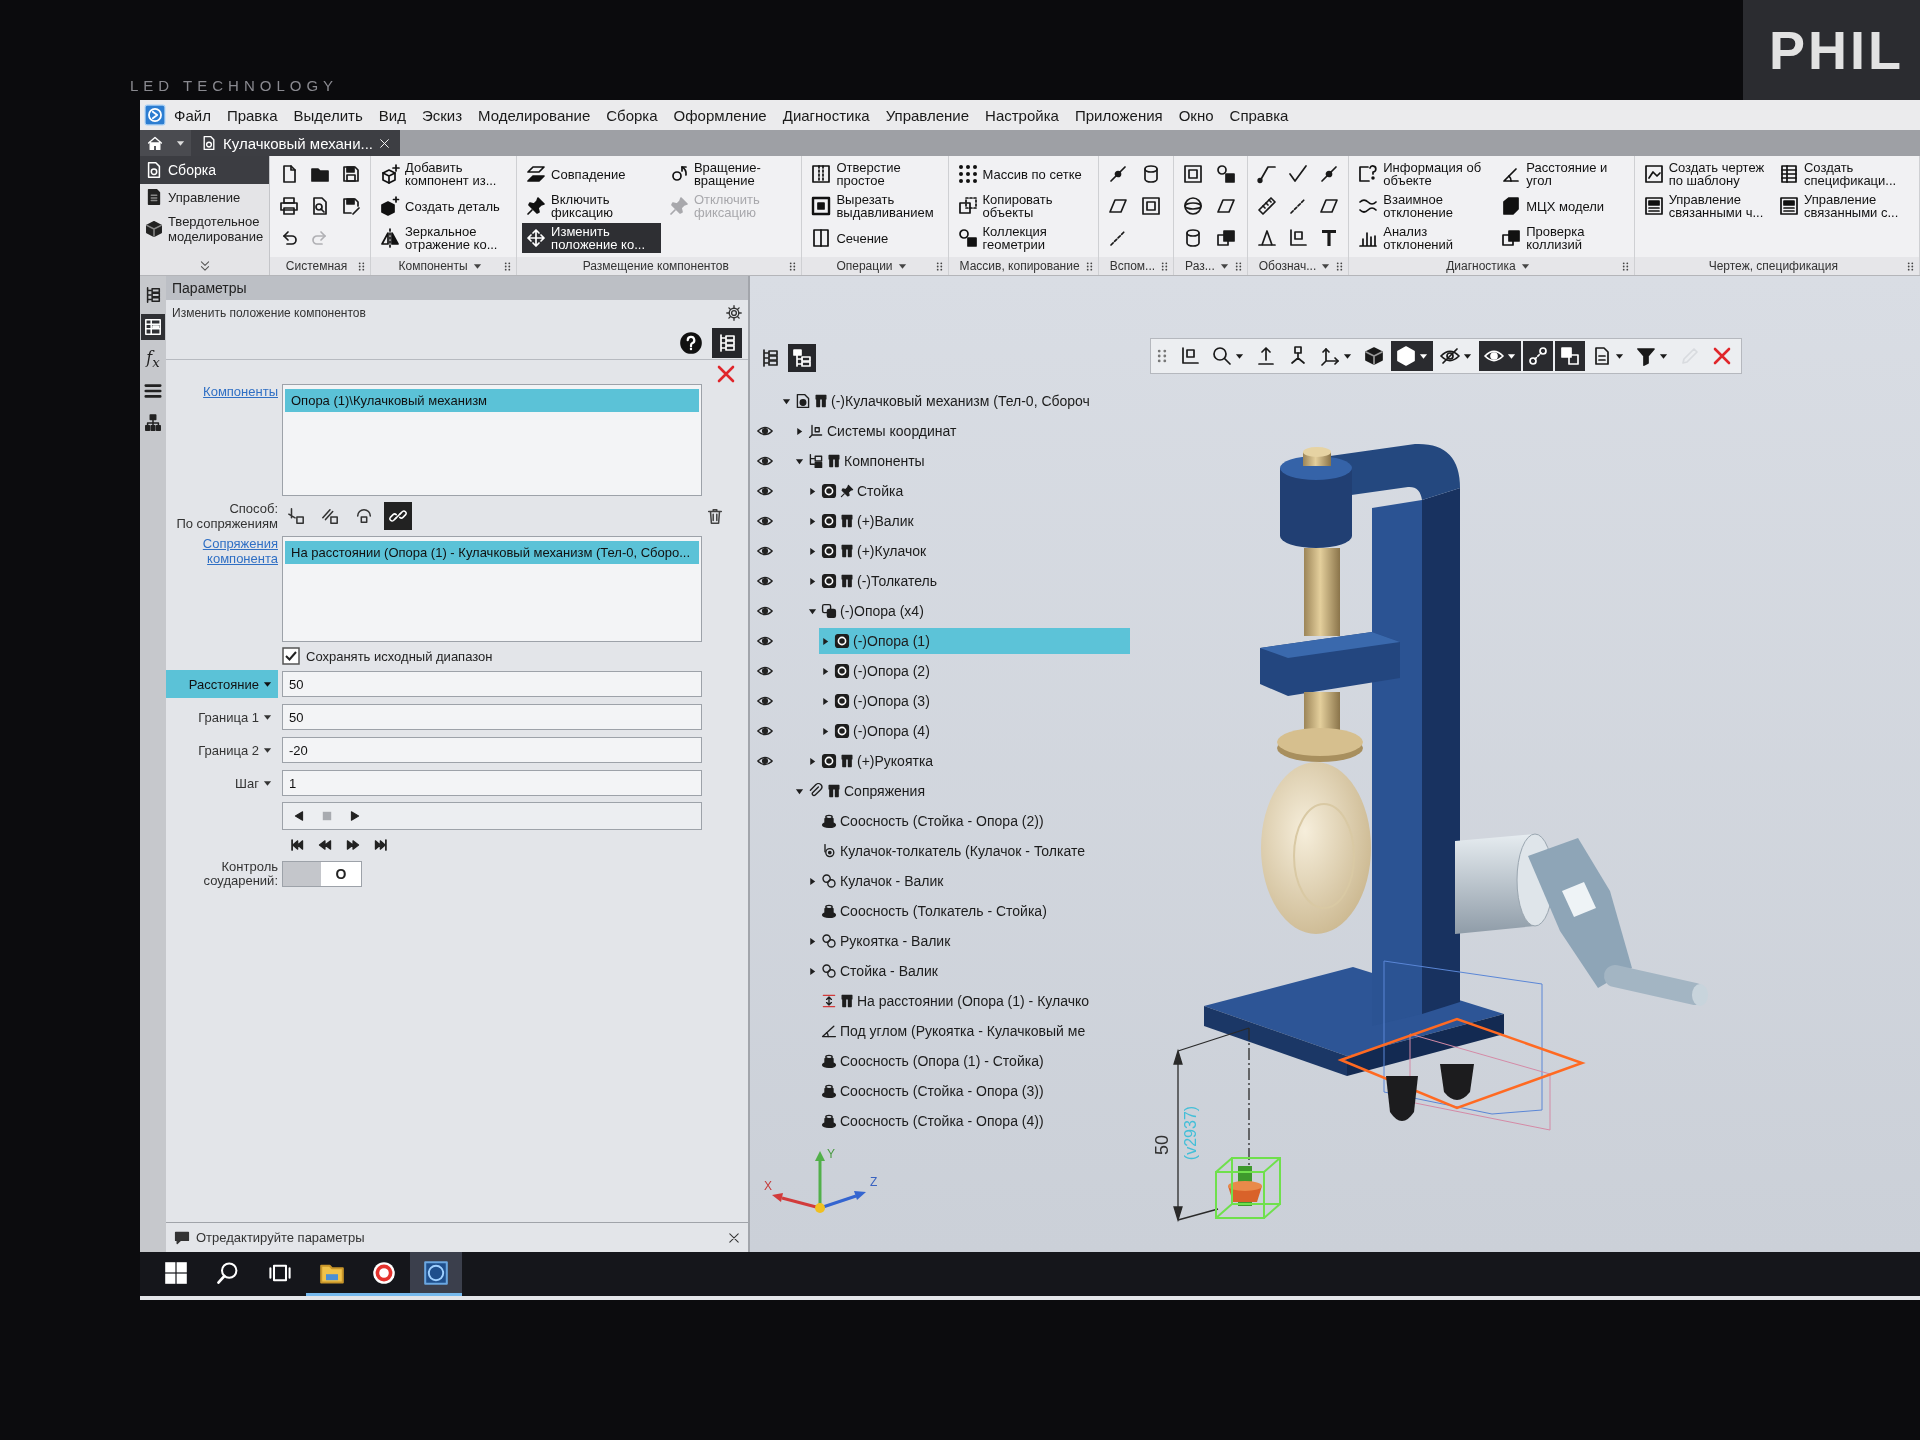  Describe the element at coordinates (322, 874) in the screenshot. I see `collision-toggle: O` at that location.